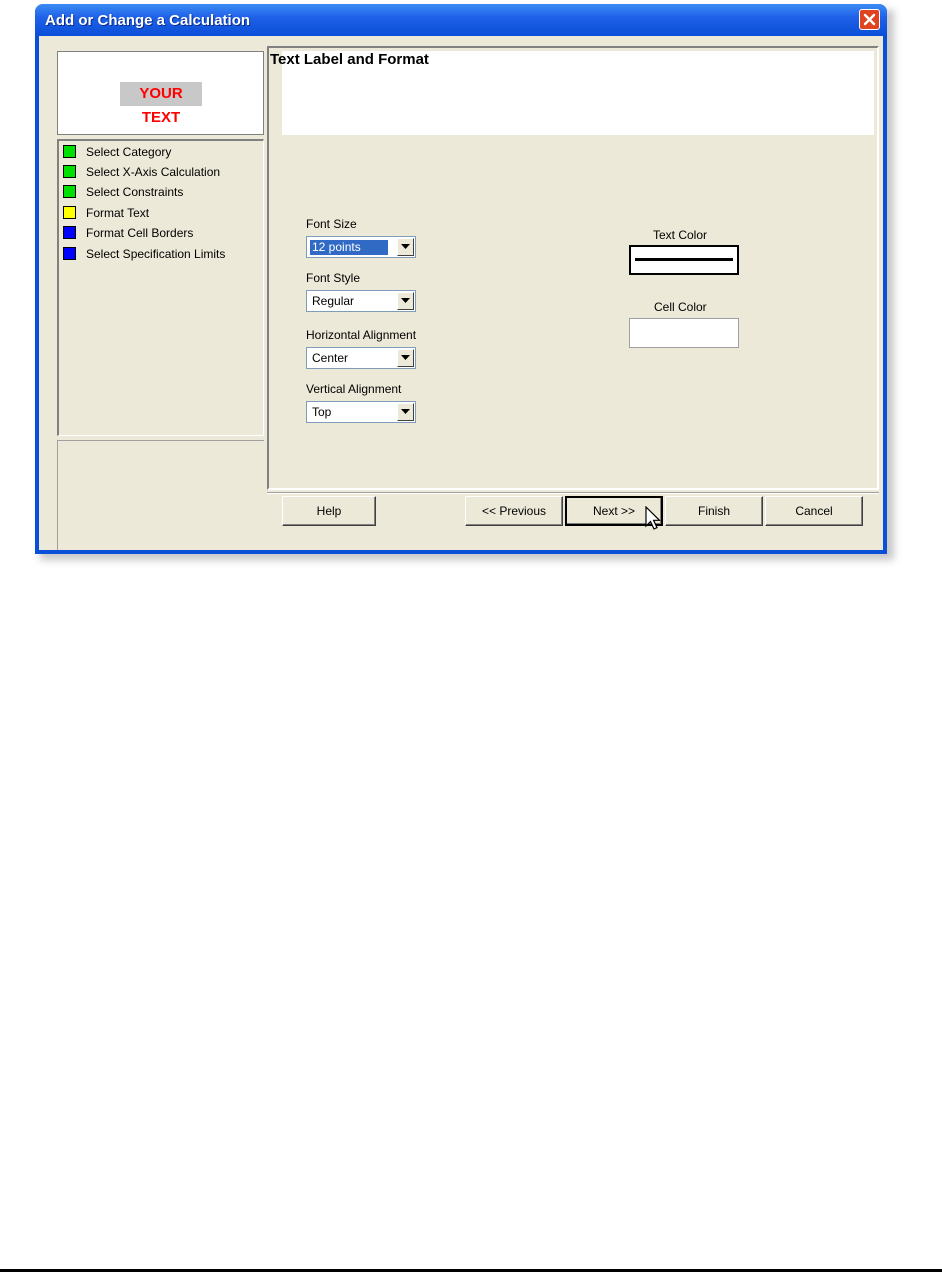 This screenshot has height=1284, width=942. What do you see at coordinates (680, 235) in the screenshot?
I see `text-color-label: Text Color` at bounding box center [680, 235].